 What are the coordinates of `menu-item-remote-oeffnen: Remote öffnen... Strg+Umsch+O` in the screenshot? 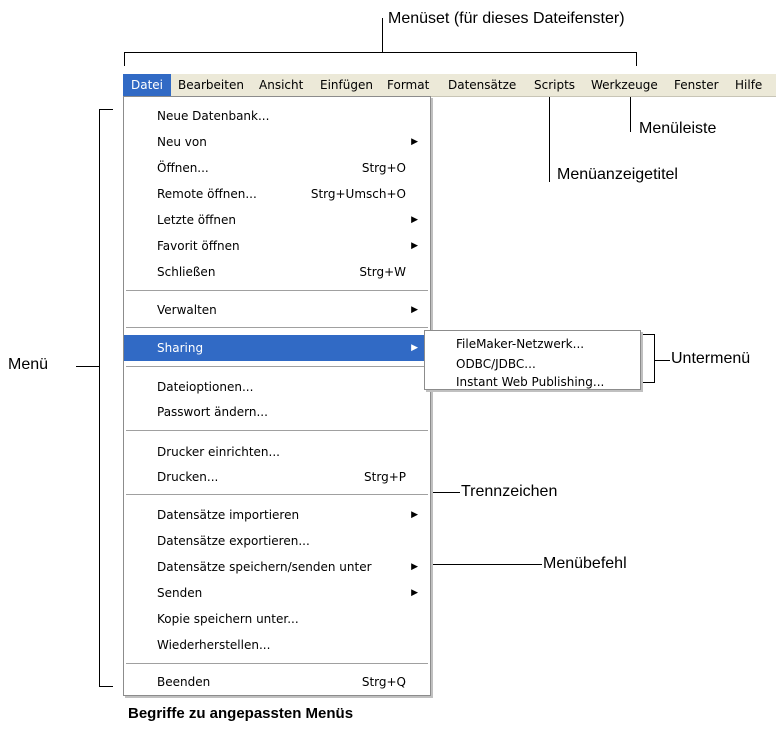 It's located at (277, 194).